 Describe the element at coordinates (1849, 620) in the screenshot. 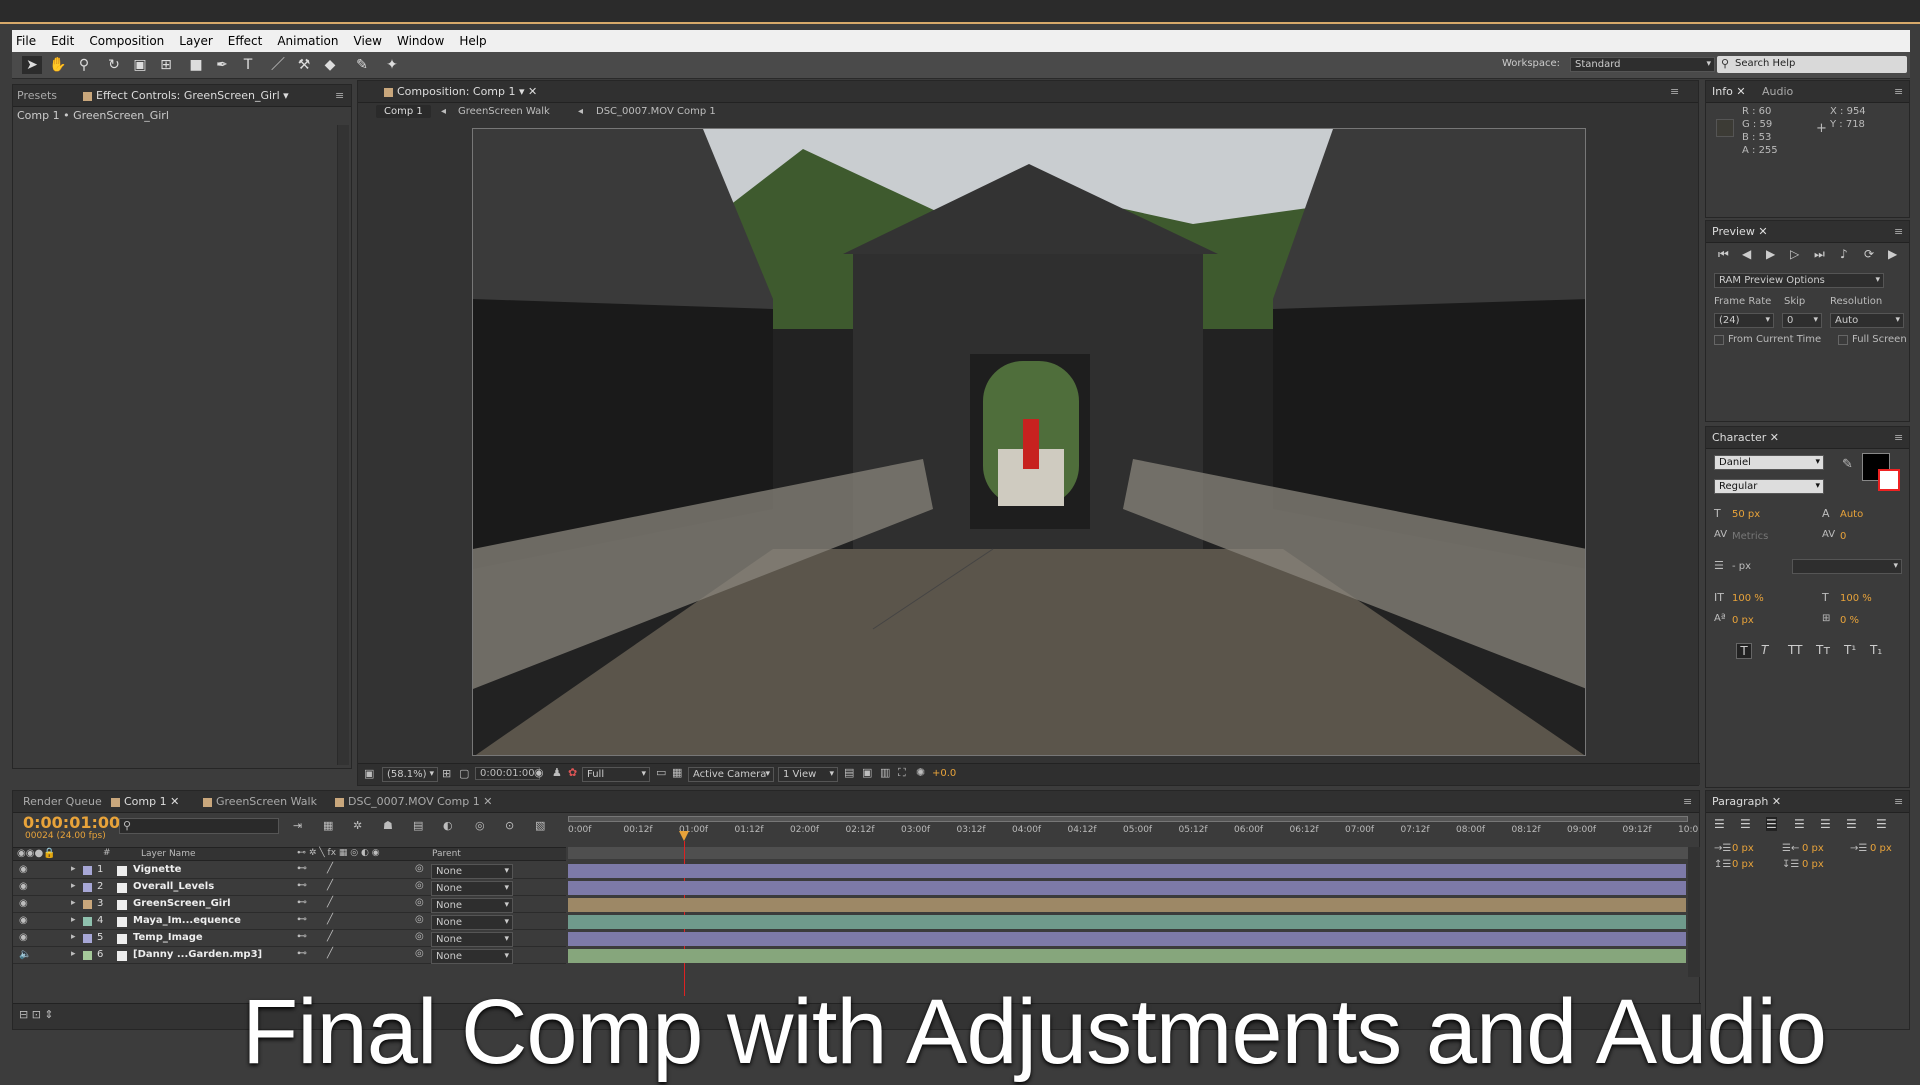

I see `tsume-value: 0 %` at that location.